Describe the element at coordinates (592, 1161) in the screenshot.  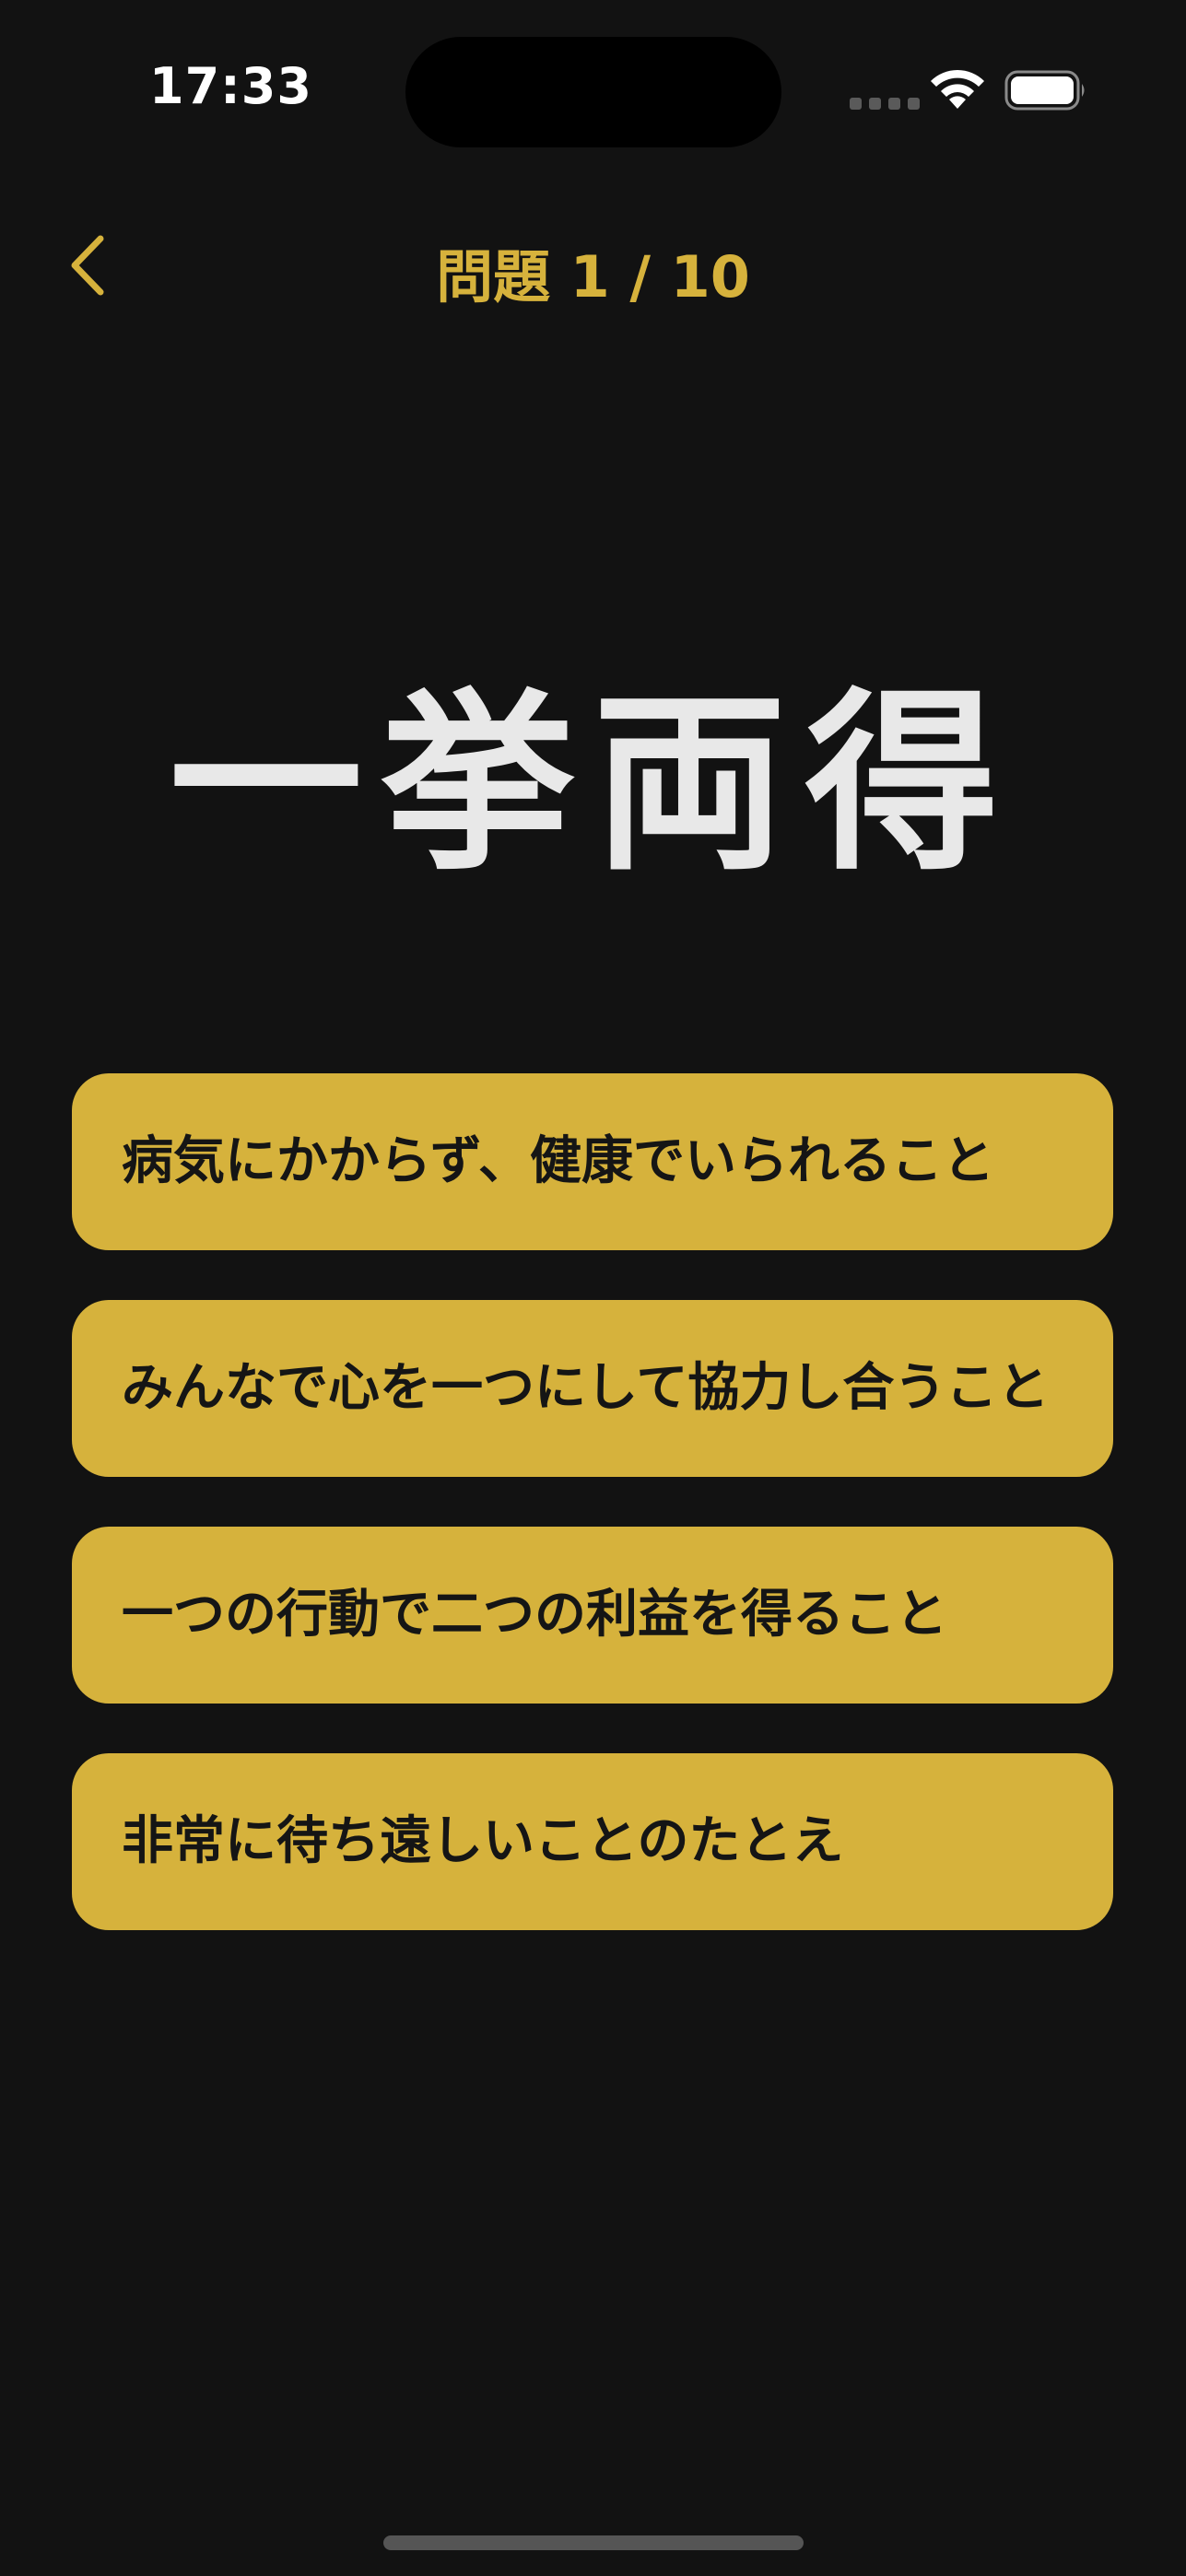
I see `answer-option-1: 病気にかからず、健康でいられること` at that location.